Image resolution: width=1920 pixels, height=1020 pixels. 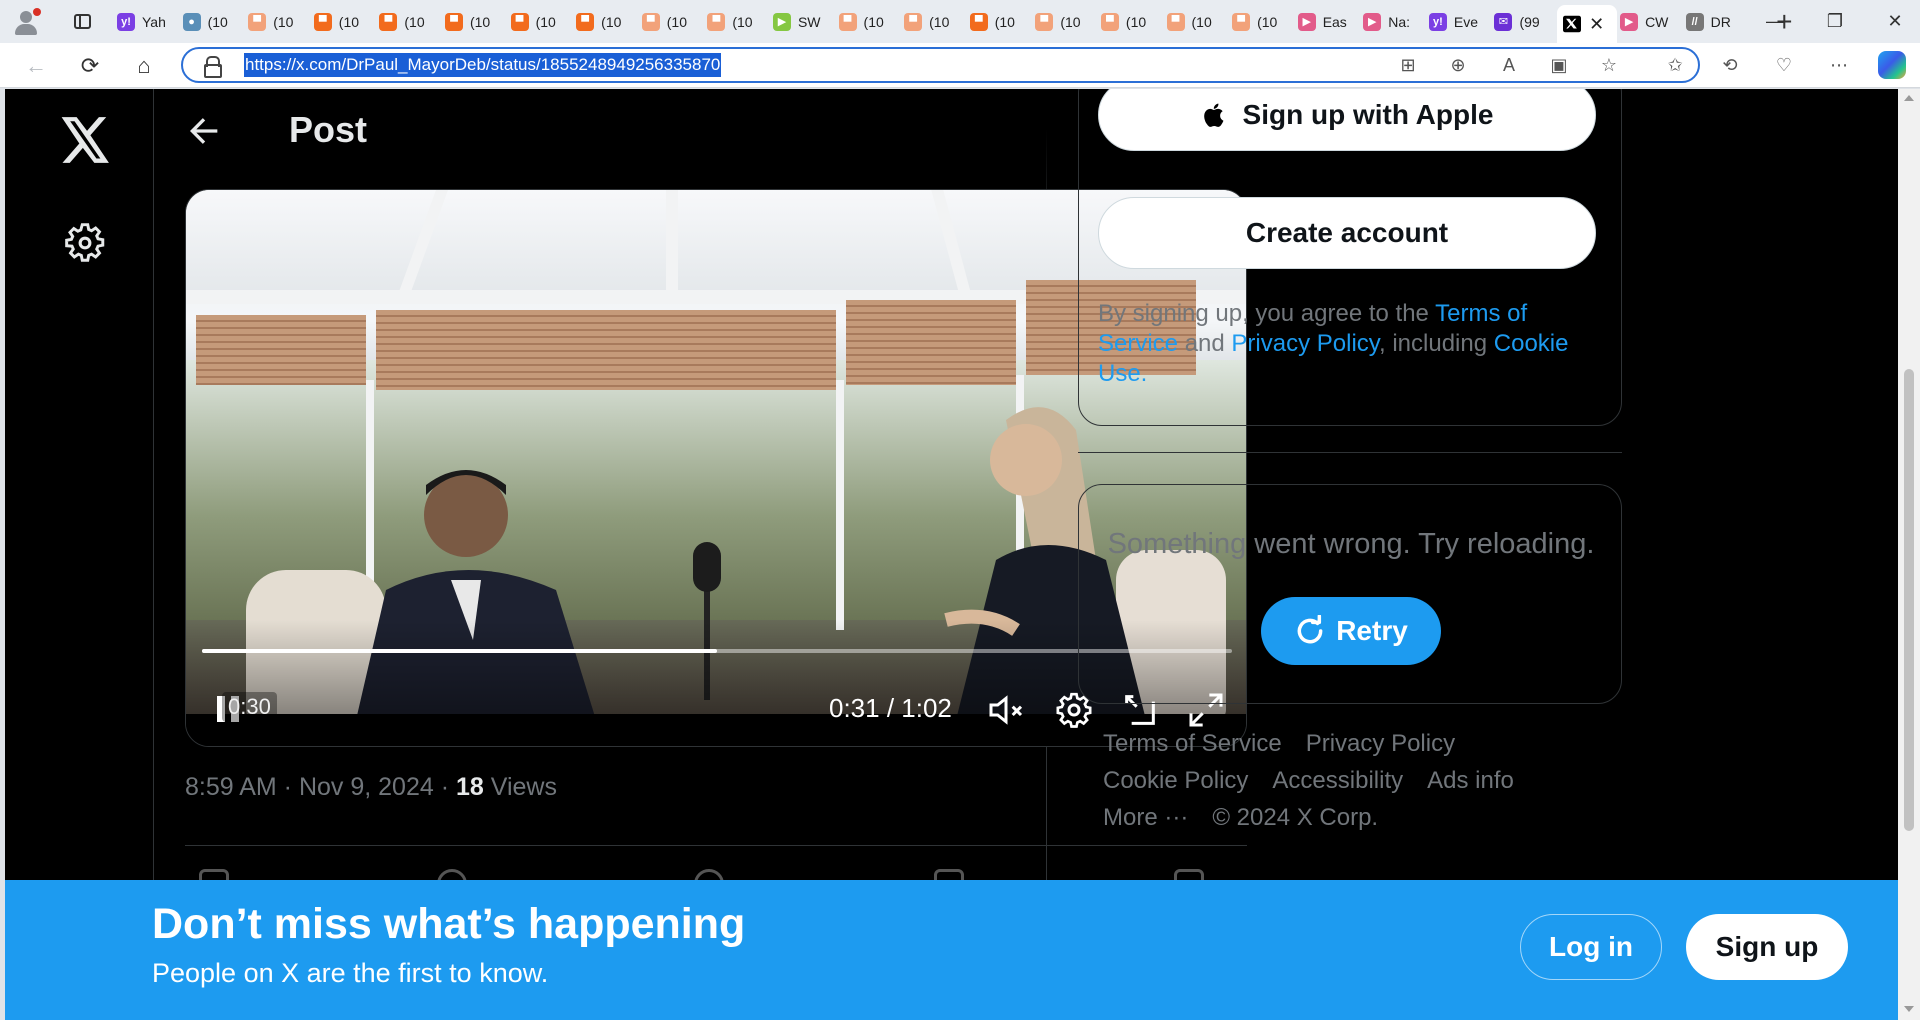 I want to click on profile-avatar, so click(x=26, y=22).